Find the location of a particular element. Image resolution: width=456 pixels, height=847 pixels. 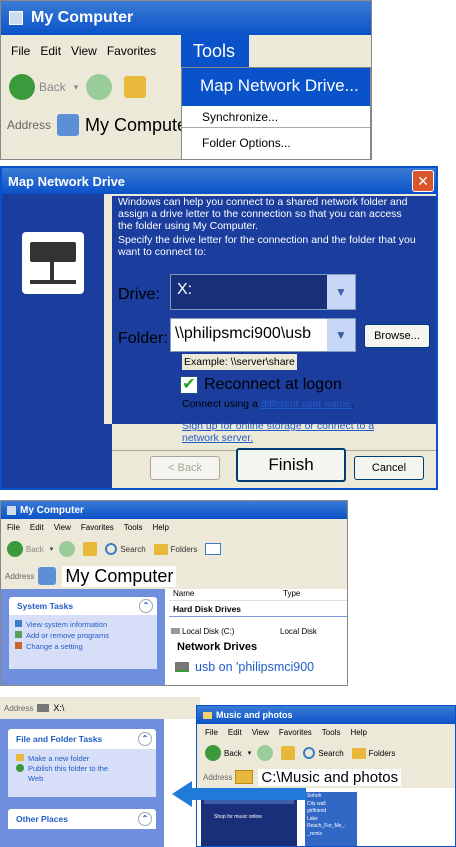

drive-select: X: ▼ is located at coordinates (263, 292).